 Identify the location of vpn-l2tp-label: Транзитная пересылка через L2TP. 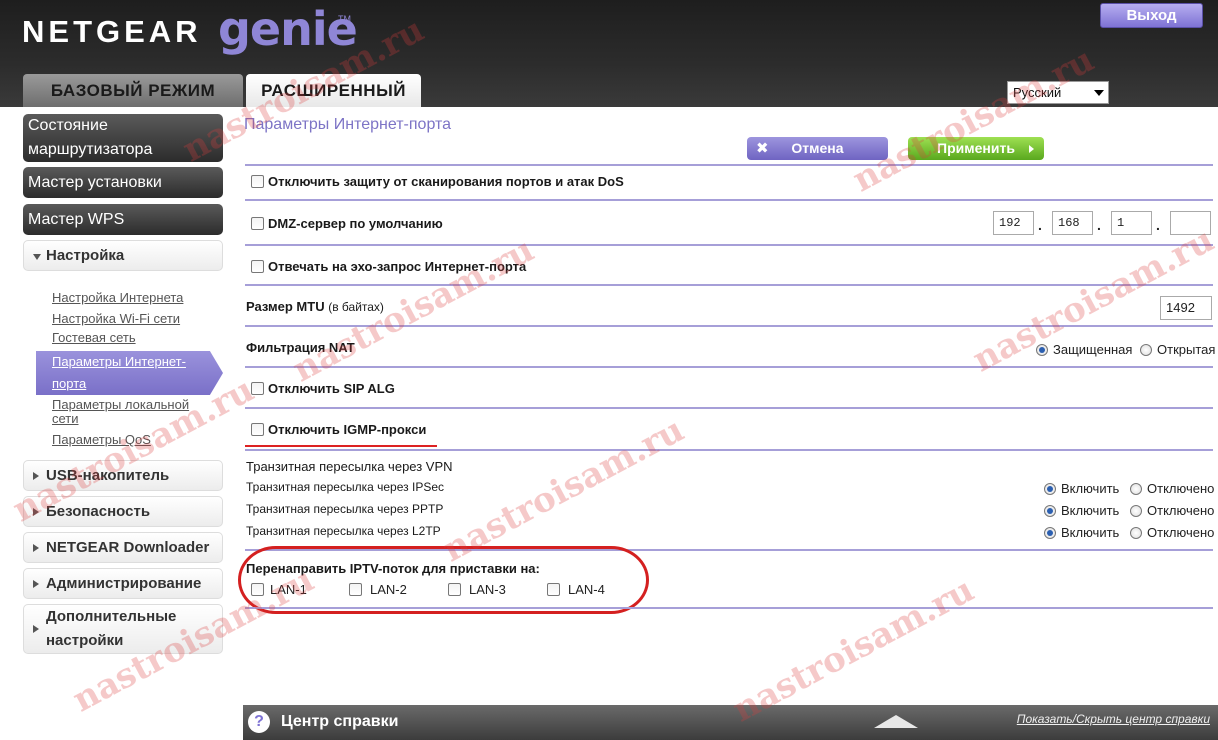
(343, 531).